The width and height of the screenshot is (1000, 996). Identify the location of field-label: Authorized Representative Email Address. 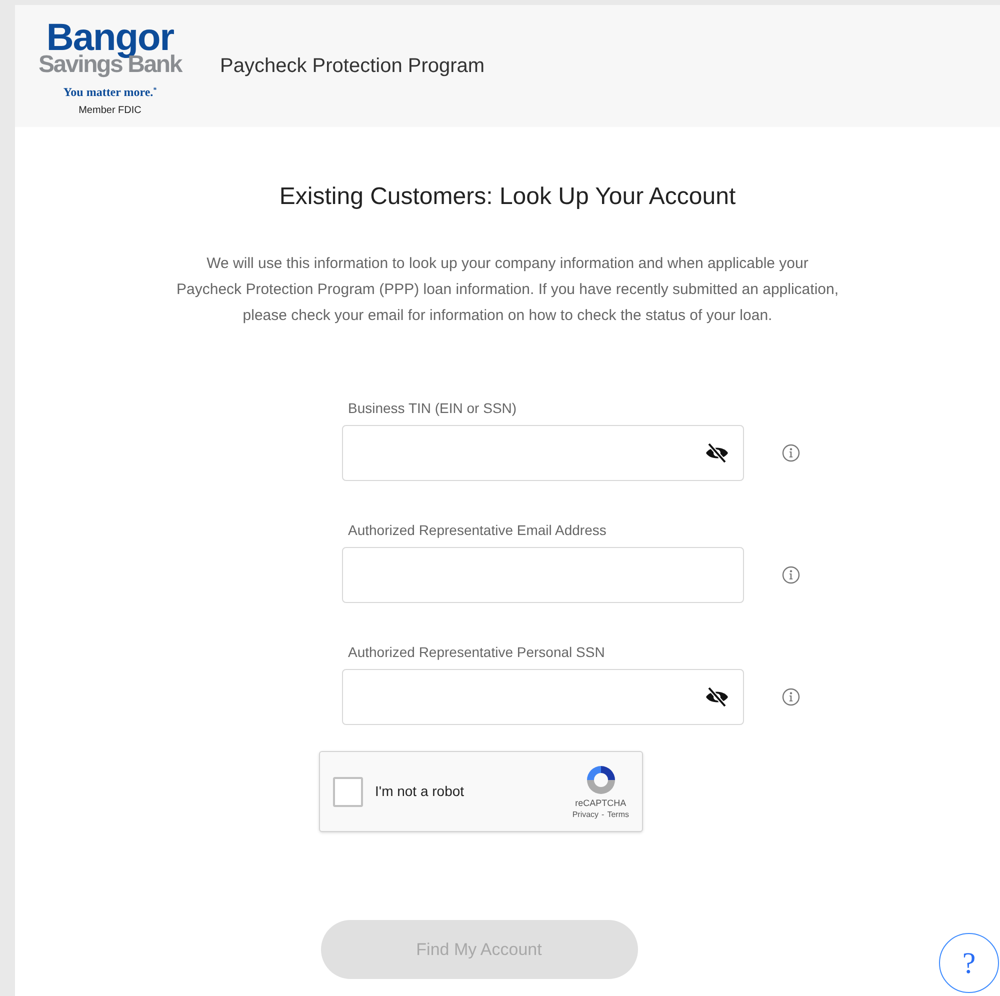
(478, 530).